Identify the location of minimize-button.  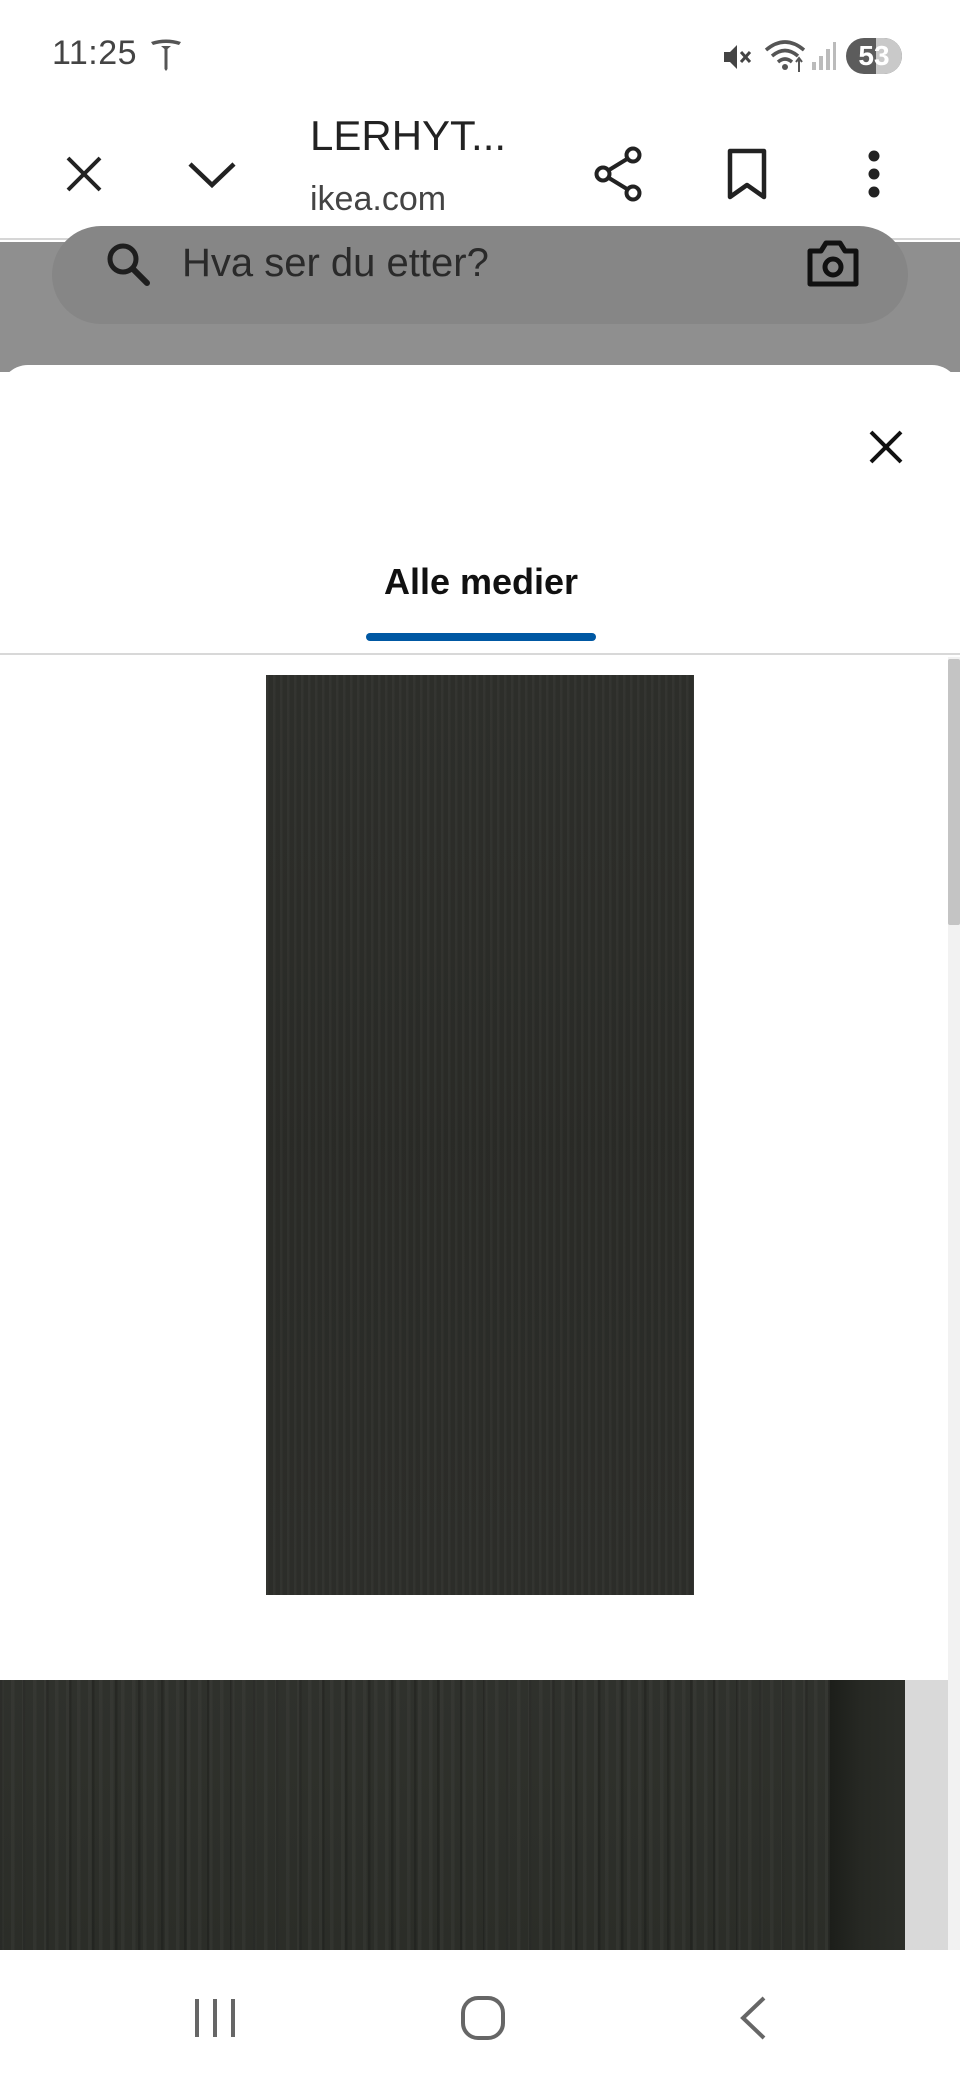
(212, 174).